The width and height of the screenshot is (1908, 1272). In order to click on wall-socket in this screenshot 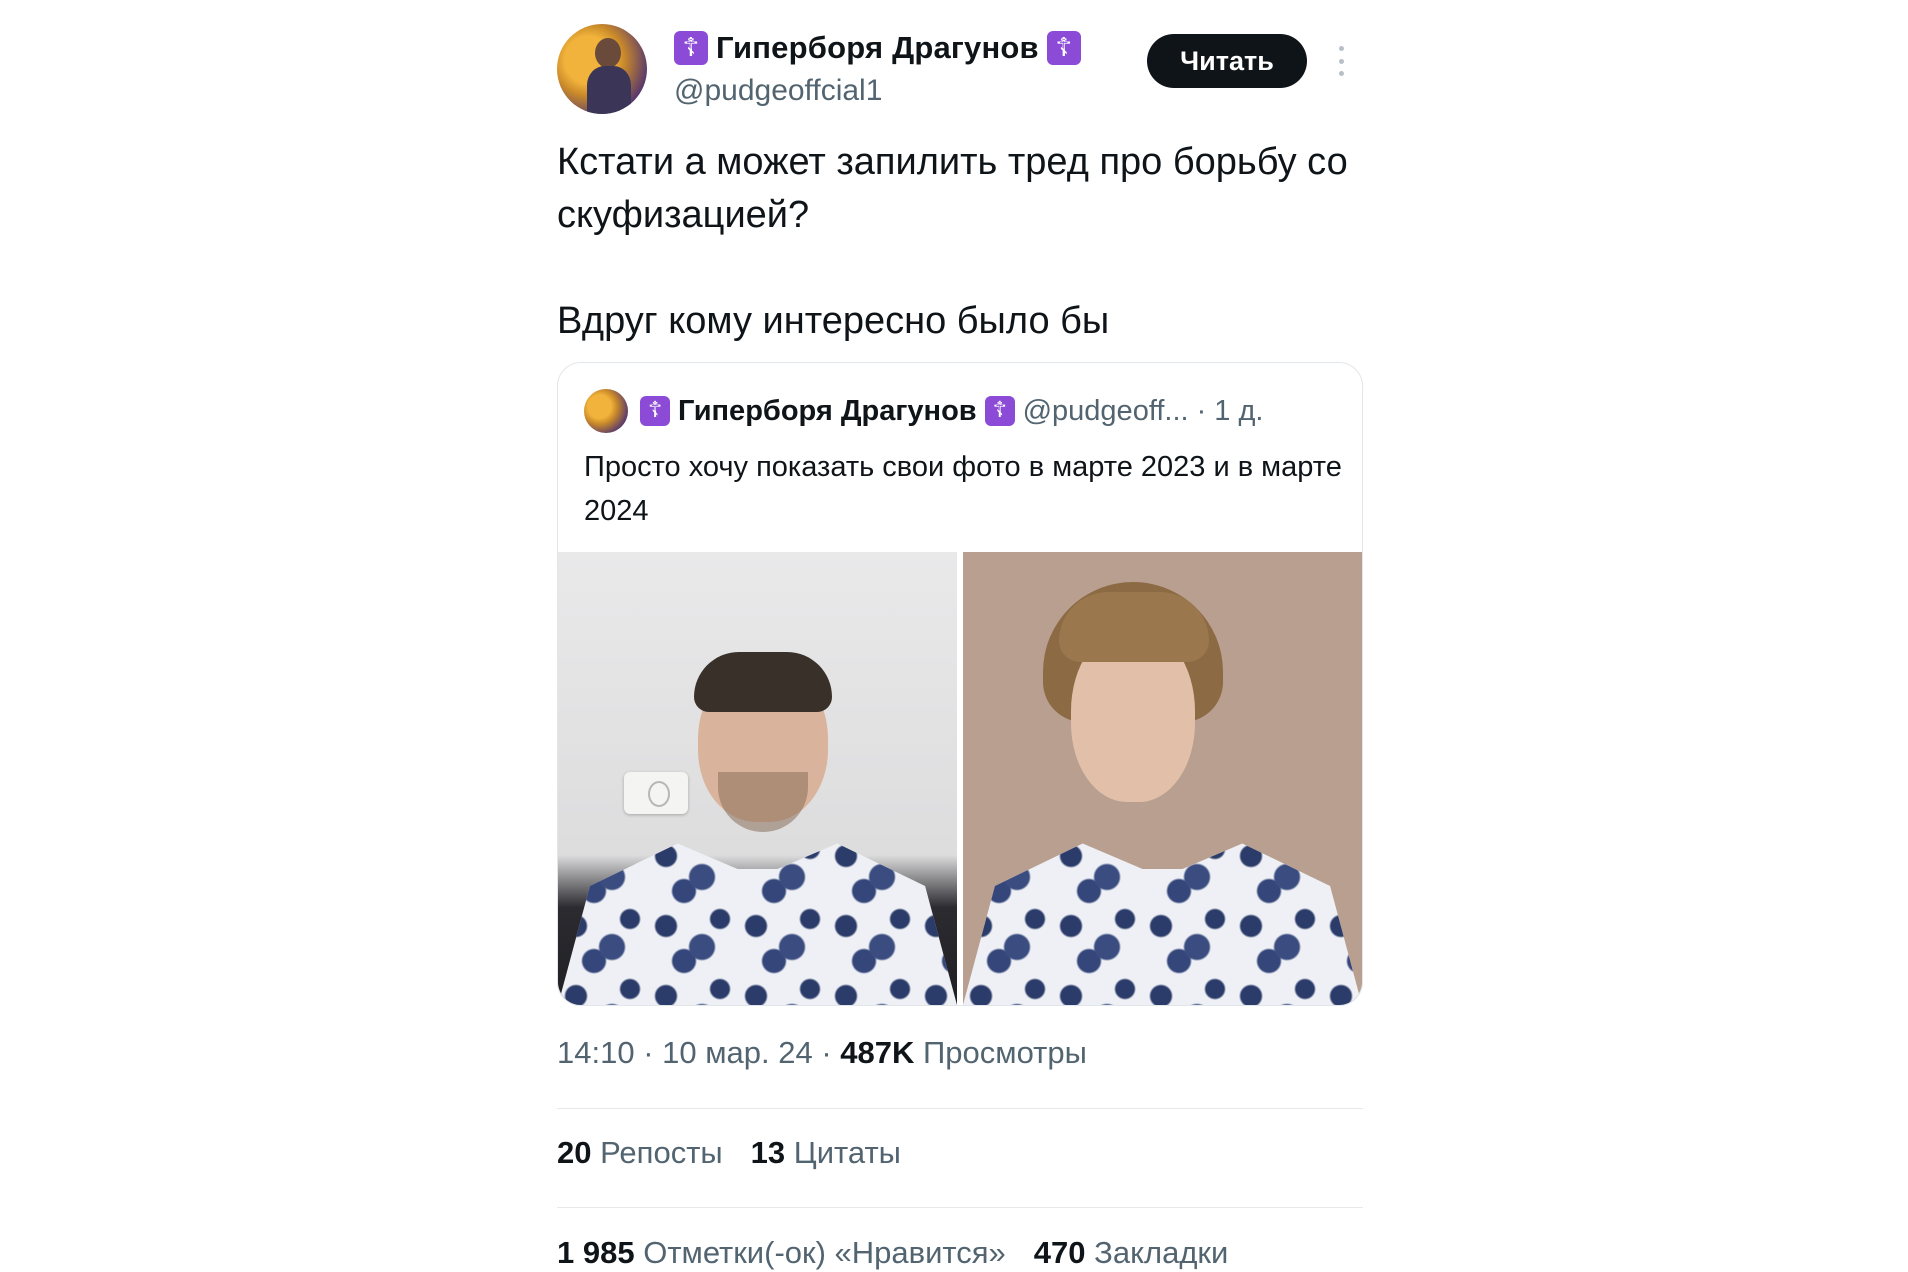, I will do `click(656, 793)`.